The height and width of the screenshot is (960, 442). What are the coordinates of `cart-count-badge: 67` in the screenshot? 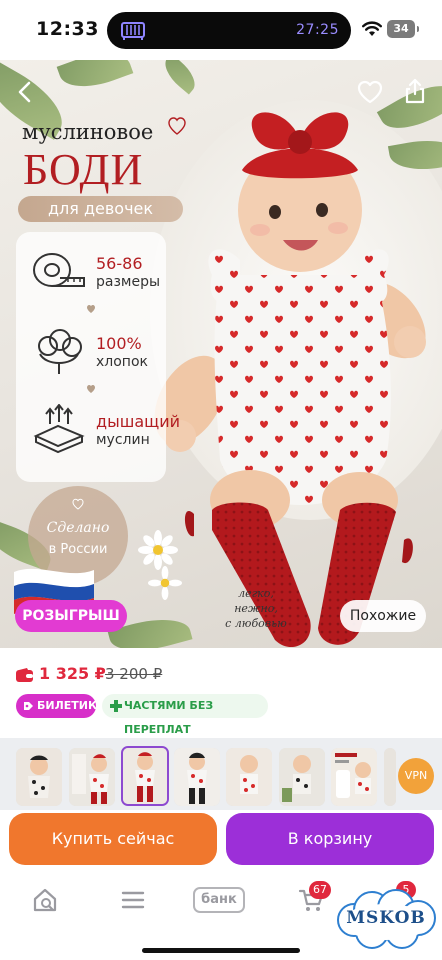 It's located at (320, 890).